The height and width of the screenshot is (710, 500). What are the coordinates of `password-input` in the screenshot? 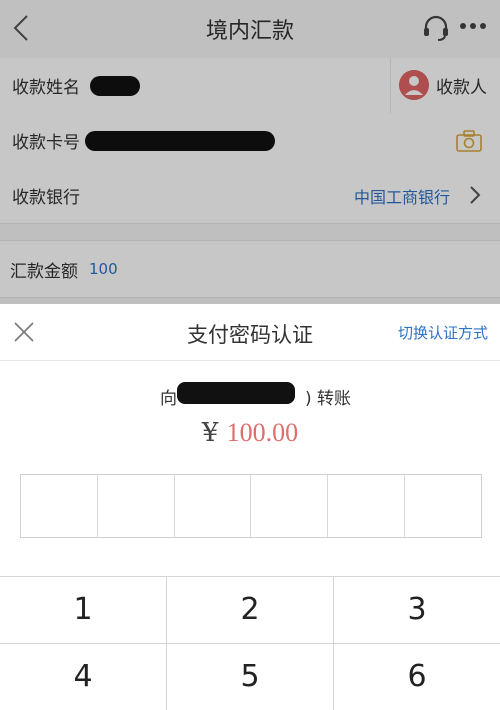 It's located at (251, 506).